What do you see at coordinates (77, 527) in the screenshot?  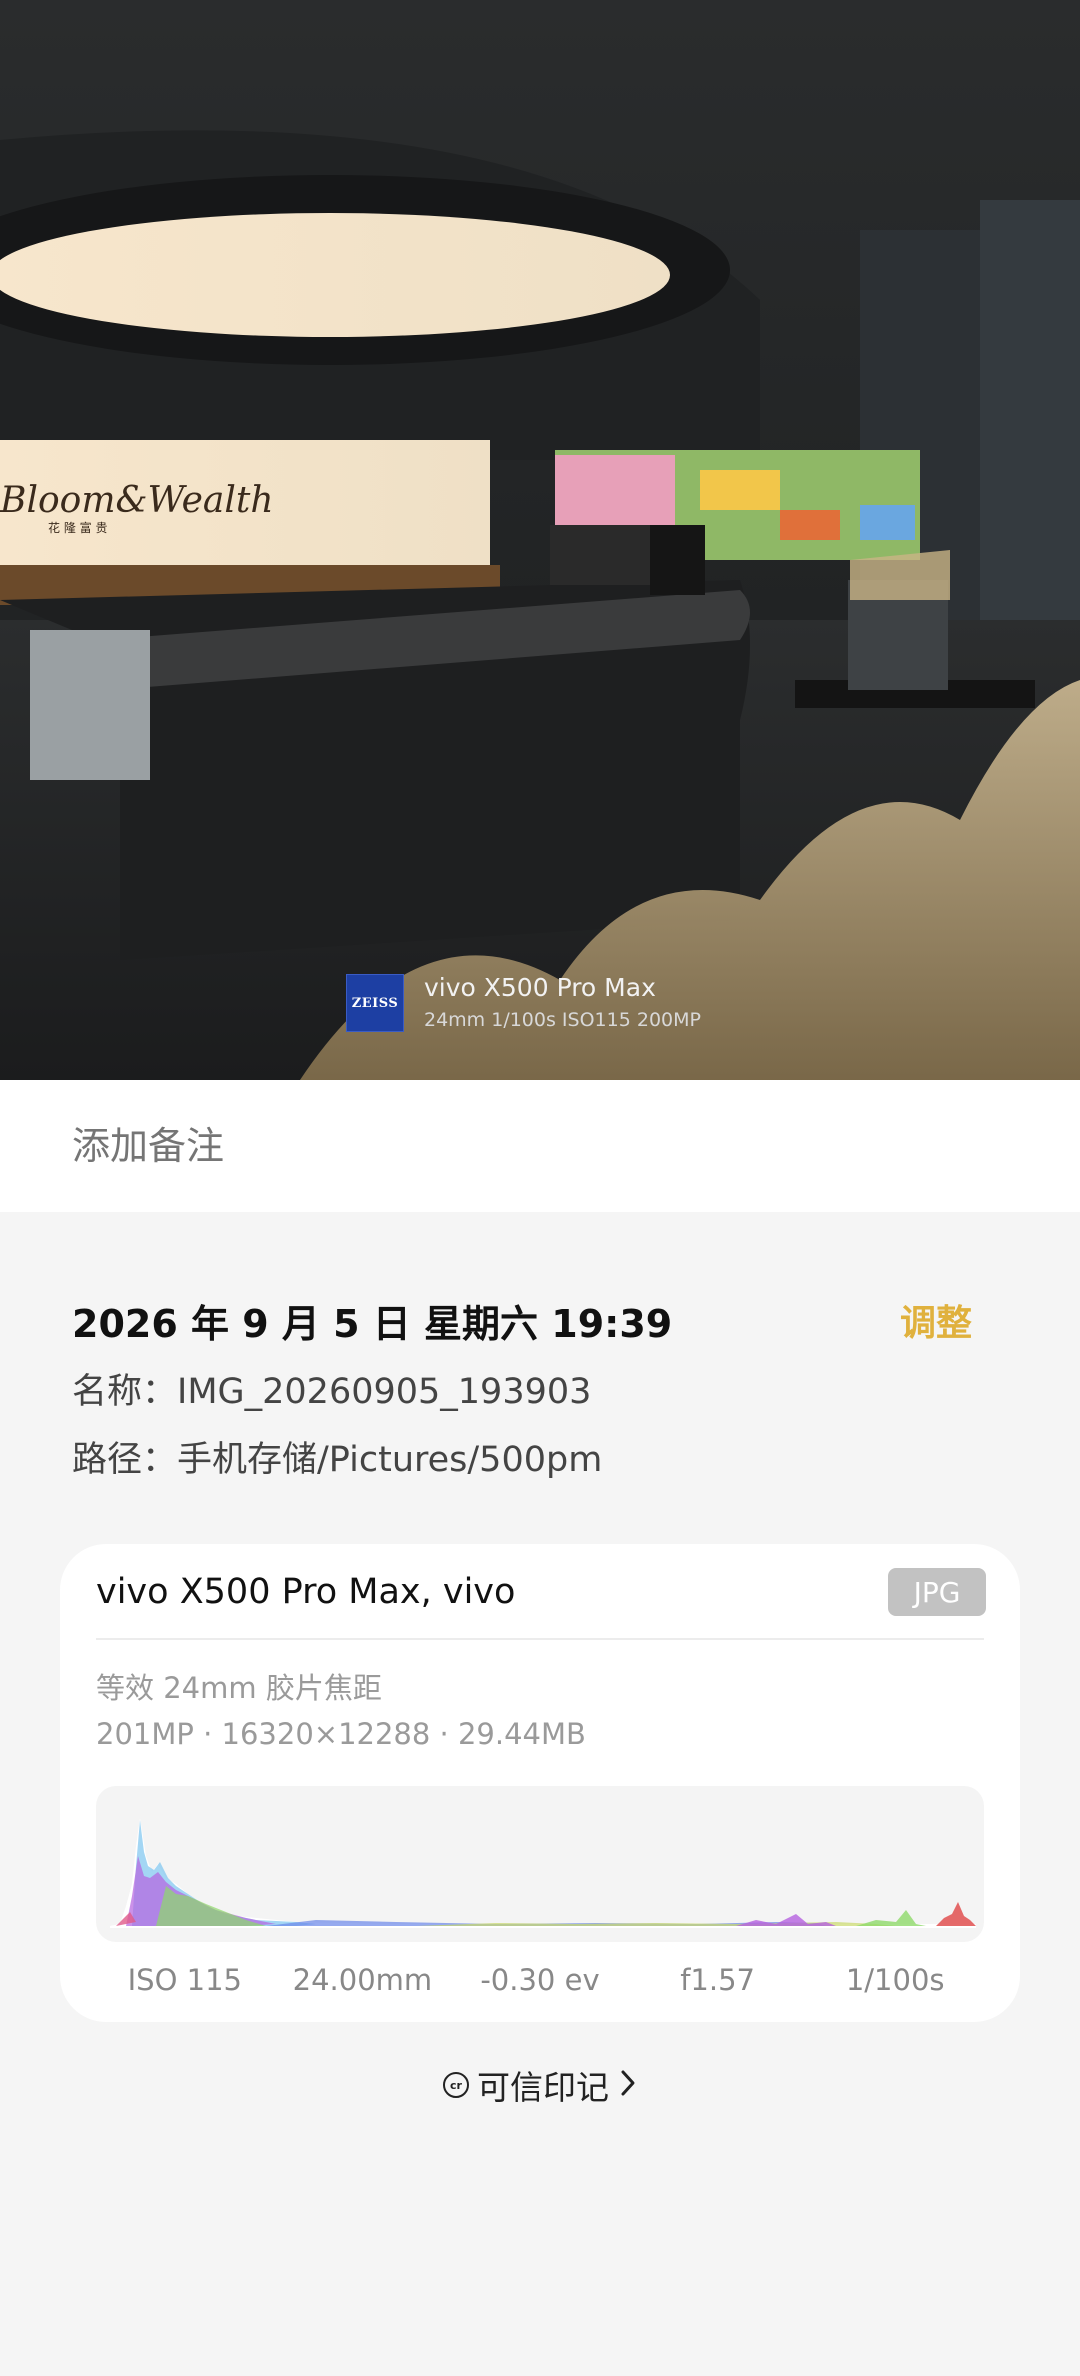 I see `scene-sign-subtext: 花 隆 富 贵` at bounding box center [77, 527].